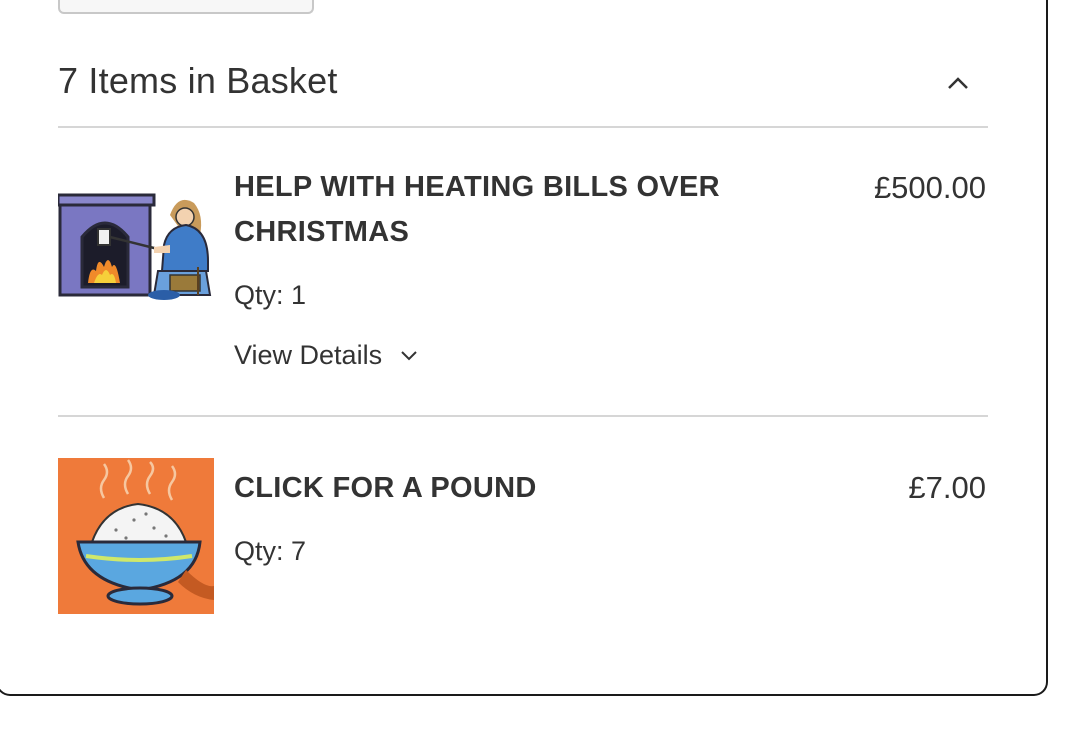  I want to click on top-button-edge, so click(186, 7).